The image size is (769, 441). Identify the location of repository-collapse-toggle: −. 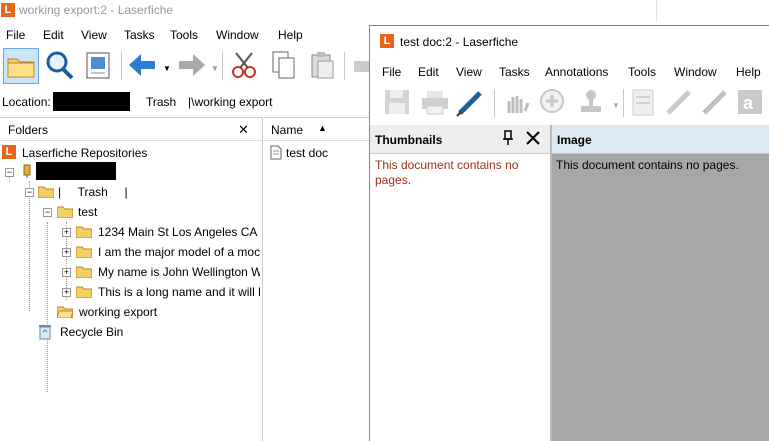
(9, 172).